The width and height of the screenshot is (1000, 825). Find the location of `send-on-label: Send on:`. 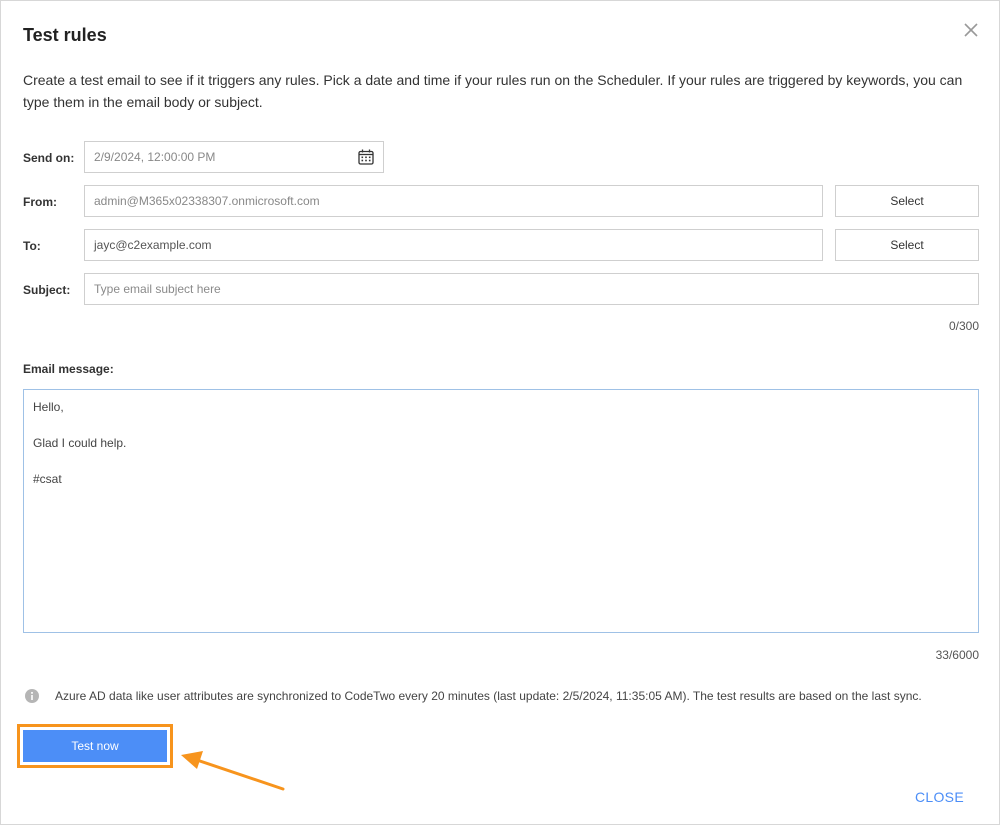

send-on-label: Send on: is located at coordinates (49, 158).